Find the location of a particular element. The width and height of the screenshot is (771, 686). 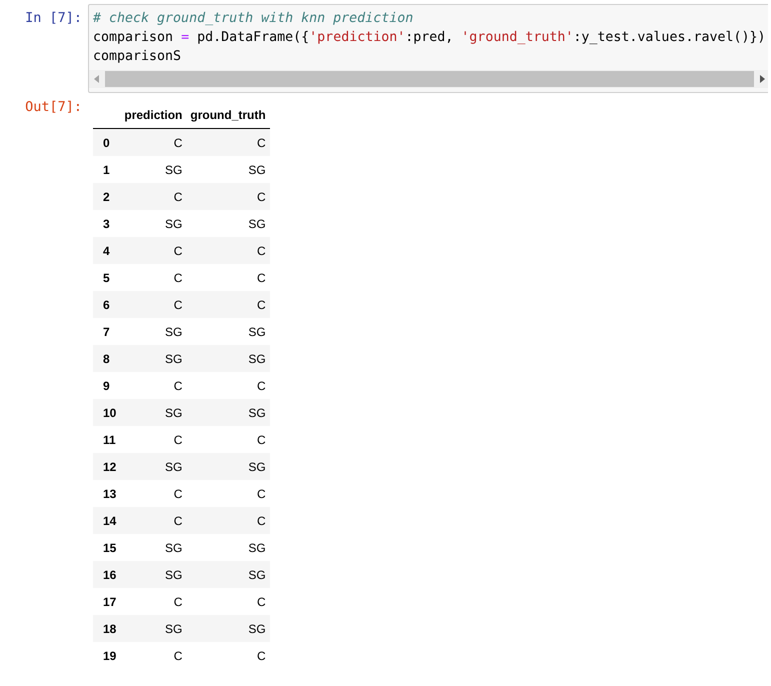

scrollbar-thumb is located at coordinates (429, 79).